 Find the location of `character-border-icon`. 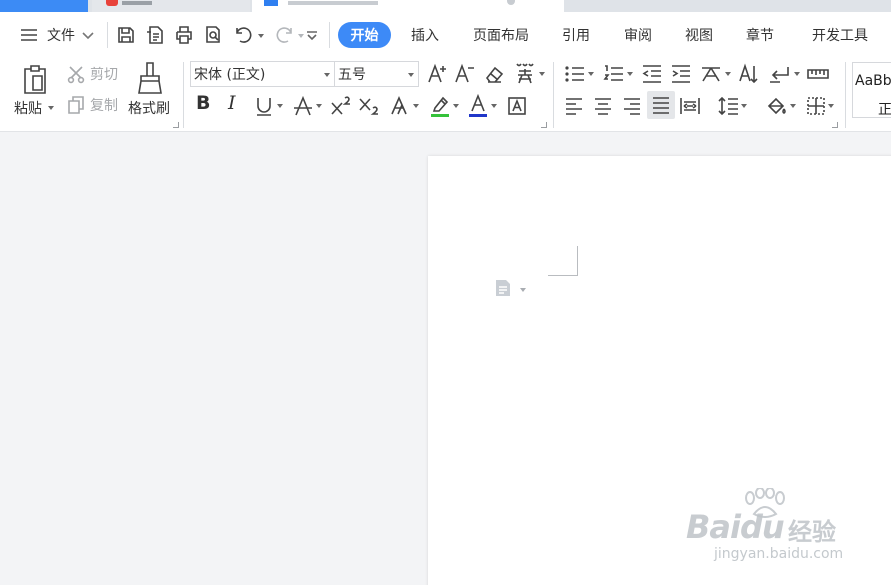

character-border-icon is located at coordinates (517, 106).